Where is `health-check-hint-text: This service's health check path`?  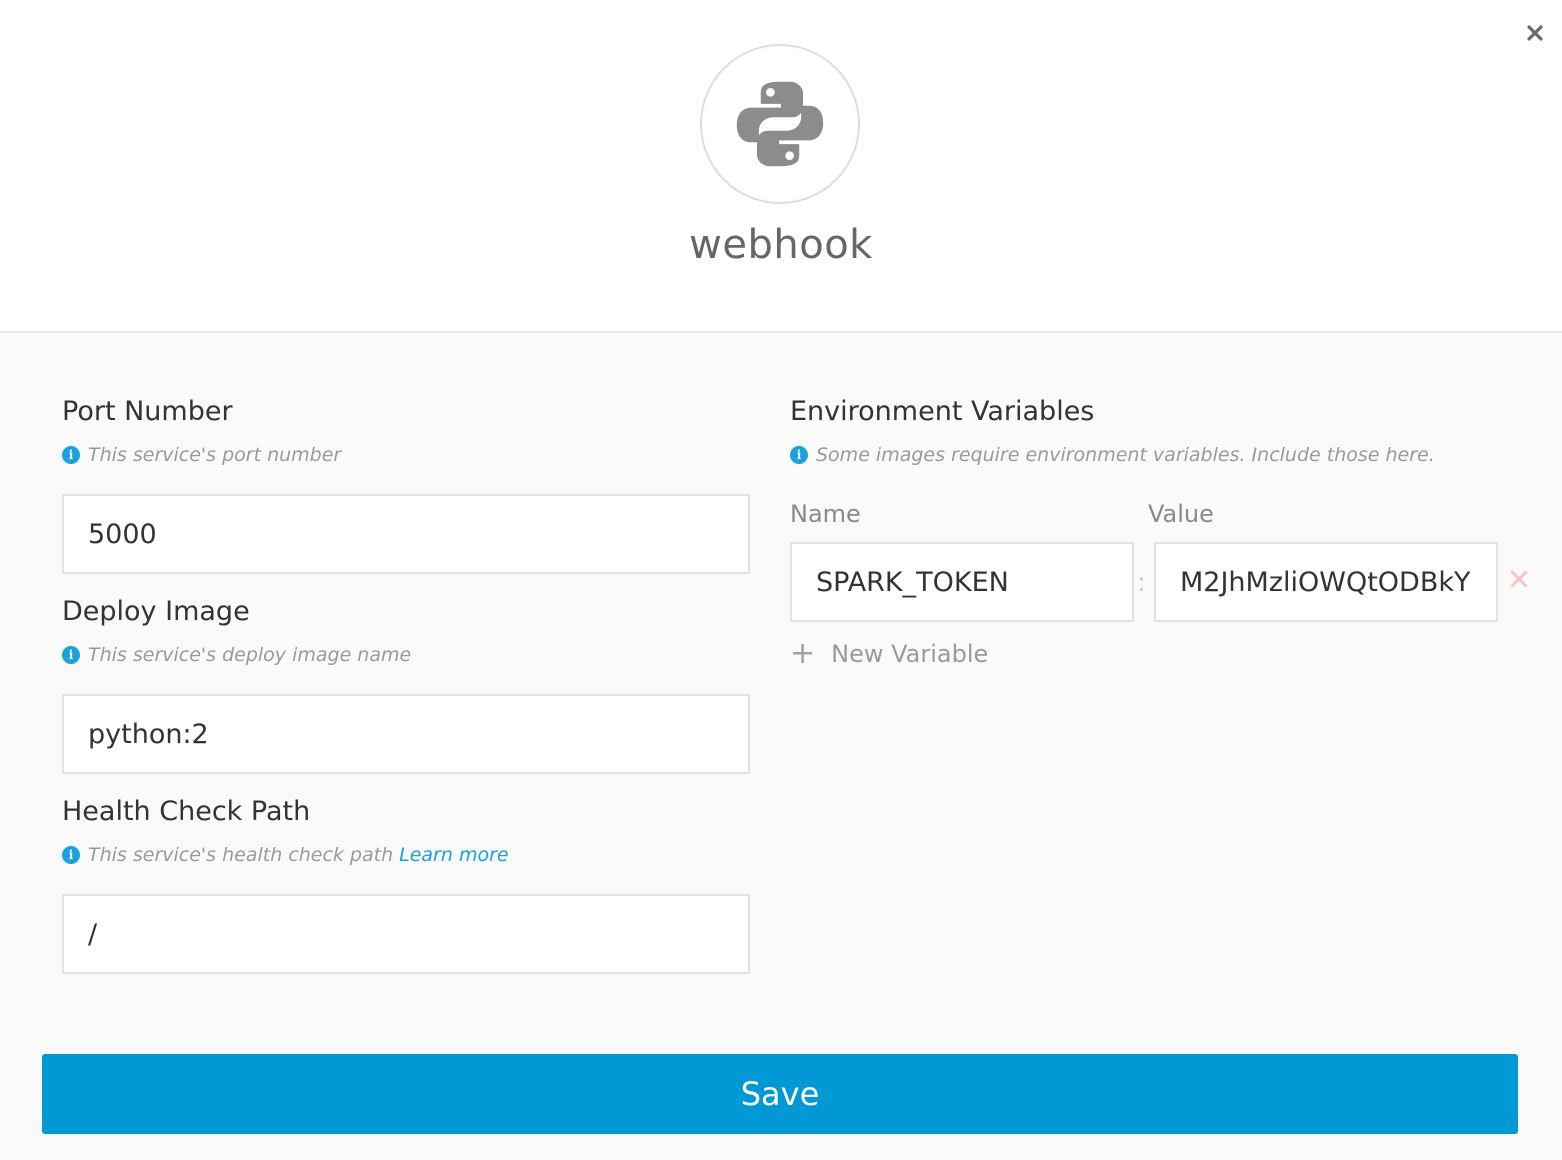
health-check-hint-text: This service's health check path is located at coordinates (241, 855).